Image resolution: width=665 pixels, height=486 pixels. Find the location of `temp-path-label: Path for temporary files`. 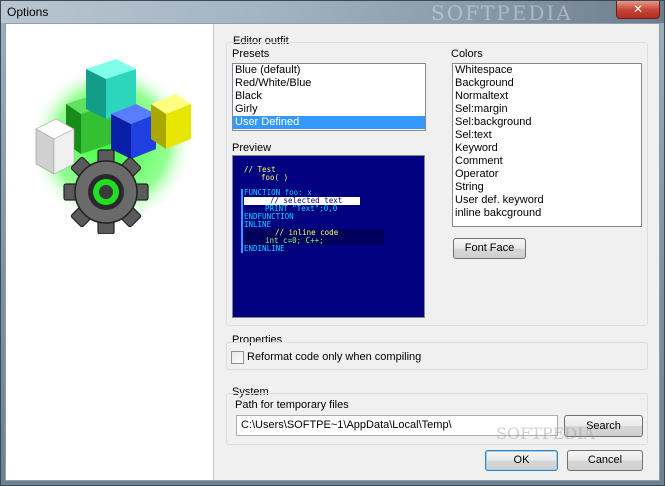

temp-path-label: Path for temporary files is located at coordinates (292, 405).